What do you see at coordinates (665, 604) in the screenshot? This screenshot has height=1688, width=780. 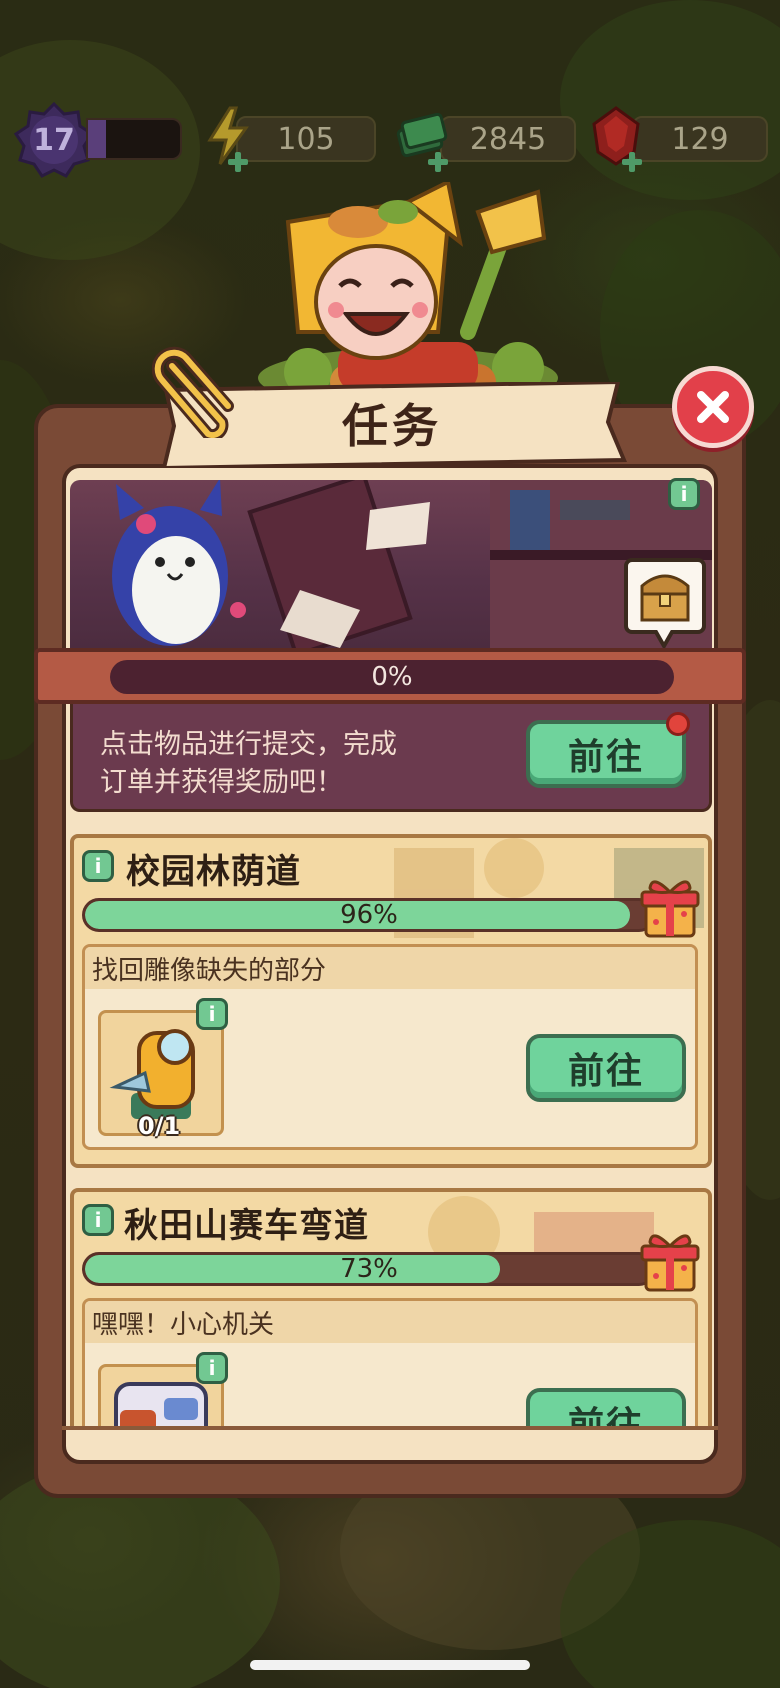 I see `treasure-chest-icon` at bounding box center [665, 604].